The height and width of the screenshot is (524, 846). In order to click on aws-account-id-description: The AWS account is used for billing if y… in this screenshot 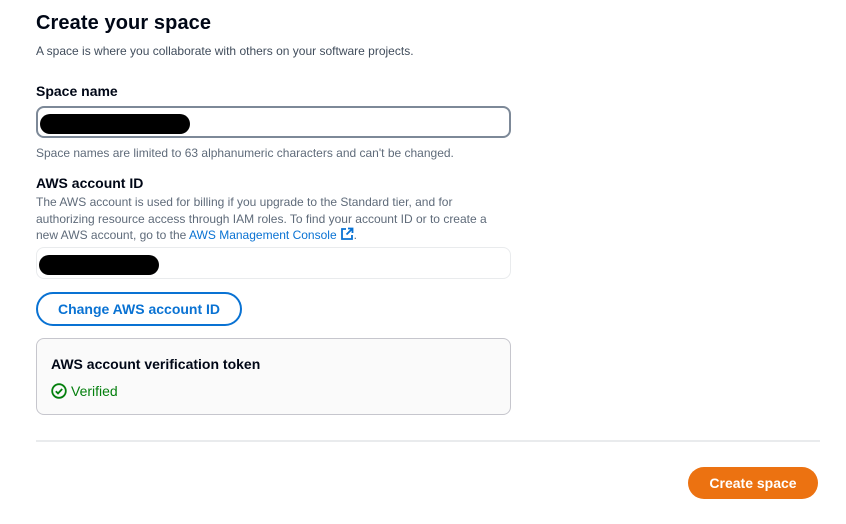, I will do `click(271, 220)`.